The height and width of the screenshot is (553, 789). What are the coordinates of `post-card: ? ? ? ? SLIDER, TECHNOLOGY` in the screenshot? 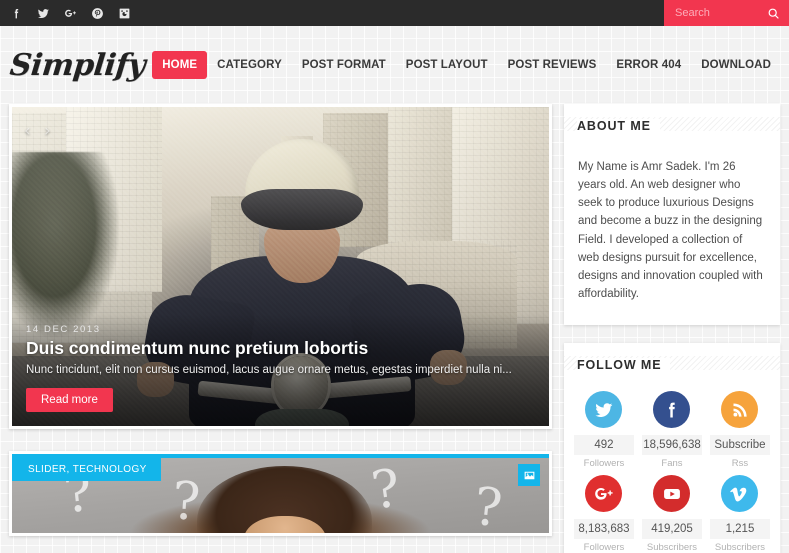 It's located at (280, 493).